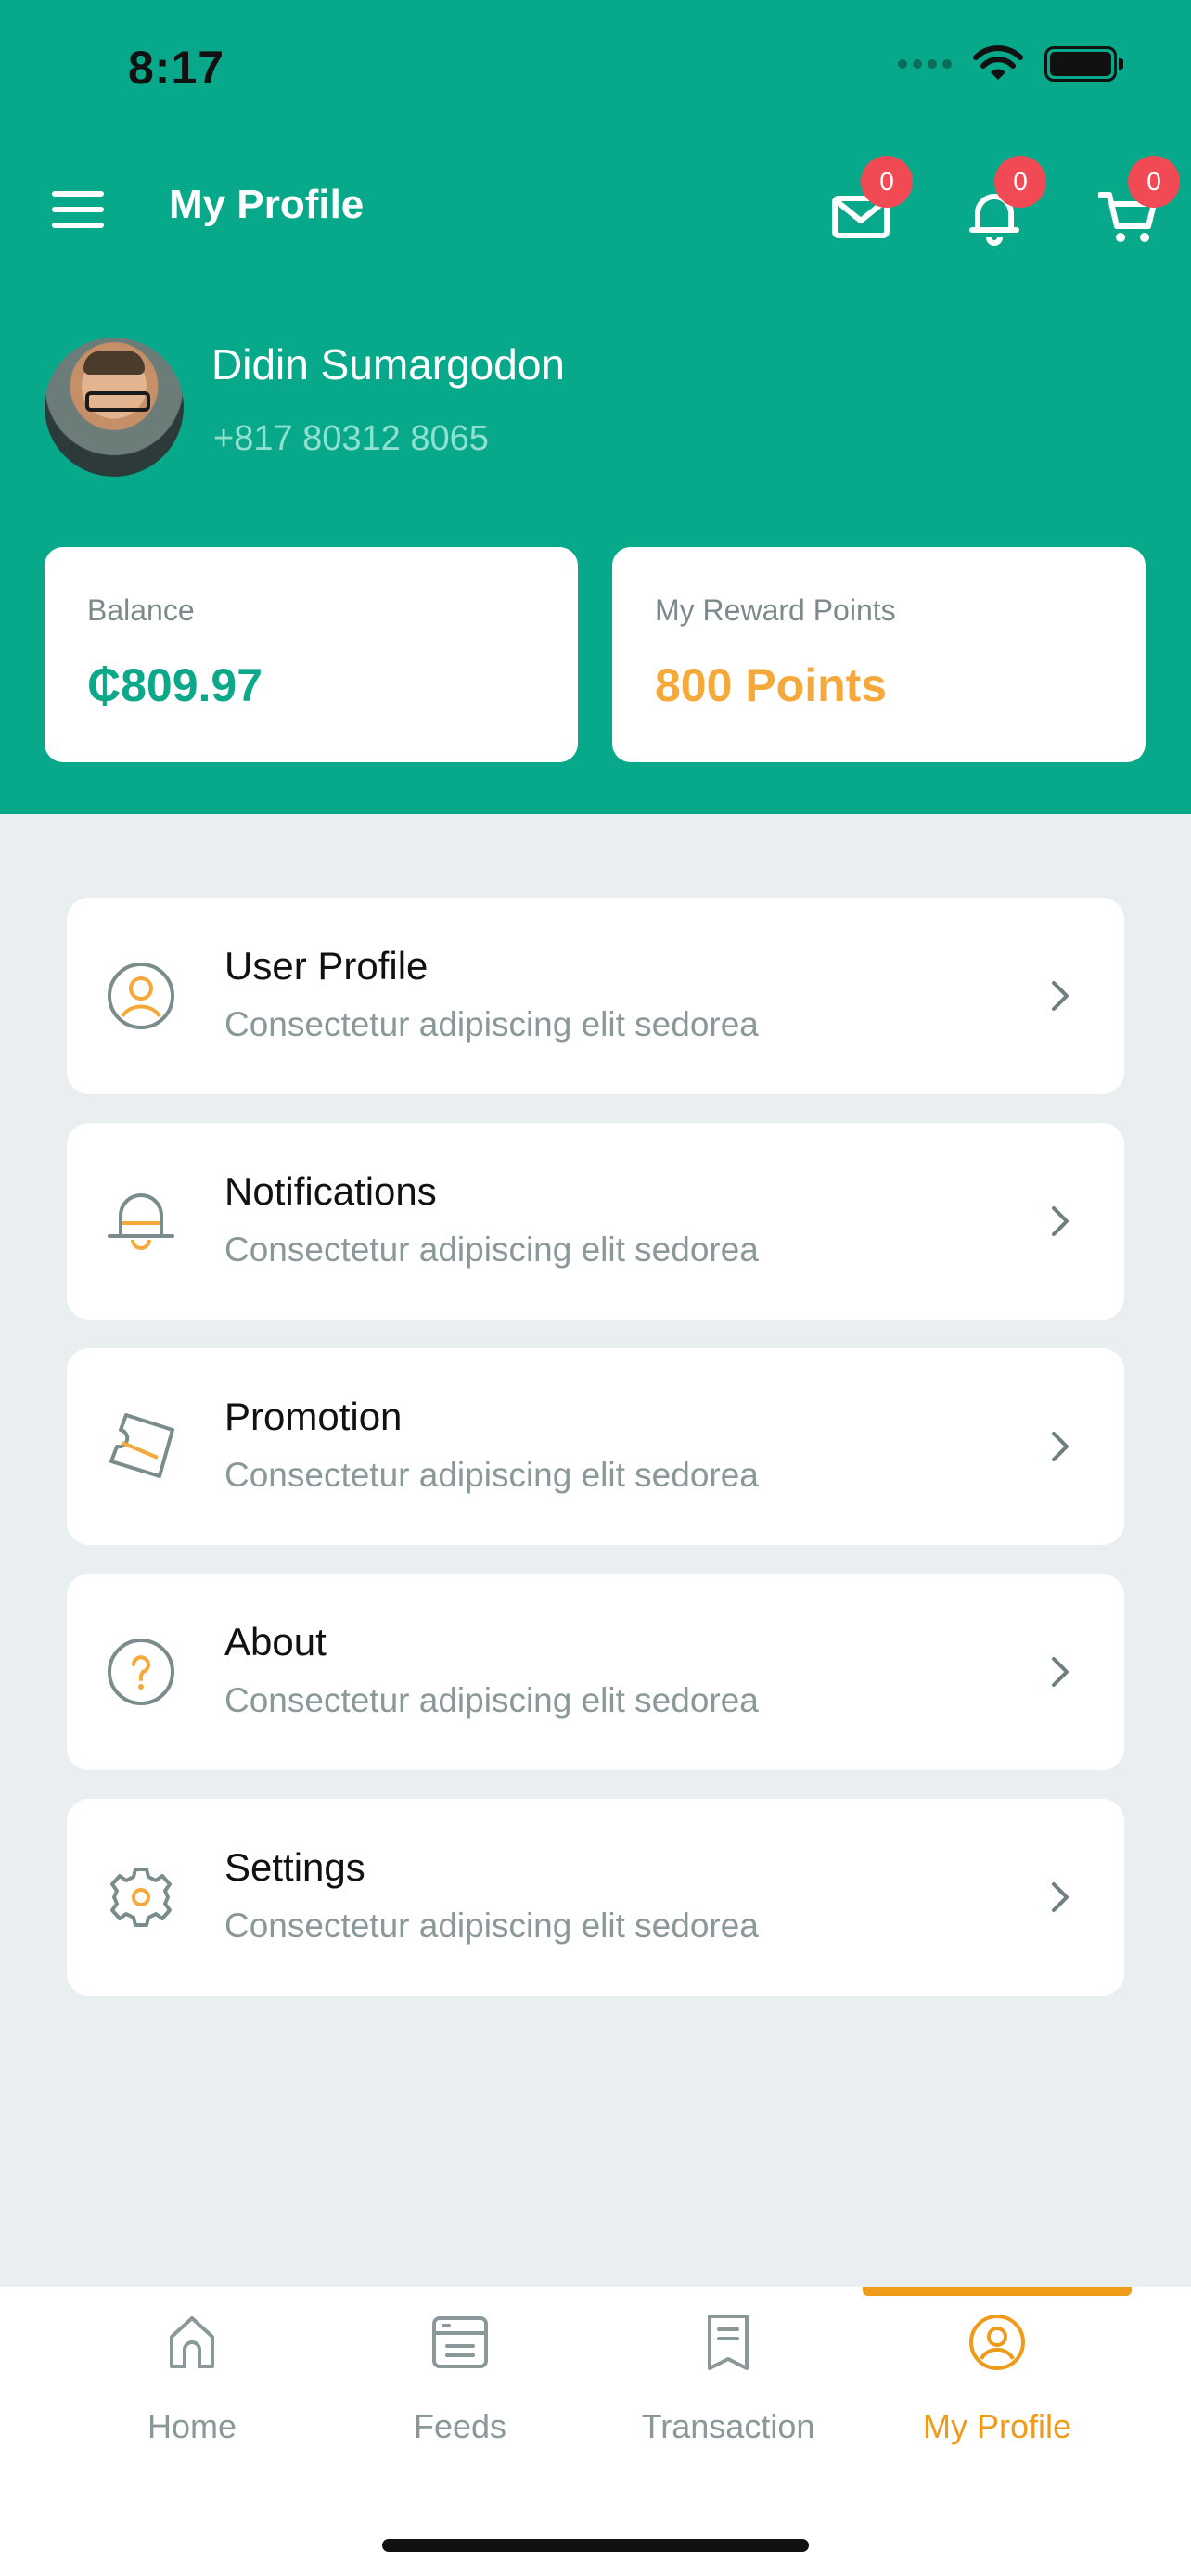 The width and height of the screenshot is (1191, 2576). What do you see at coordinates (595, 2545) in the screenshot?
I see `home-indicator` at bounding box center [595, 2545].